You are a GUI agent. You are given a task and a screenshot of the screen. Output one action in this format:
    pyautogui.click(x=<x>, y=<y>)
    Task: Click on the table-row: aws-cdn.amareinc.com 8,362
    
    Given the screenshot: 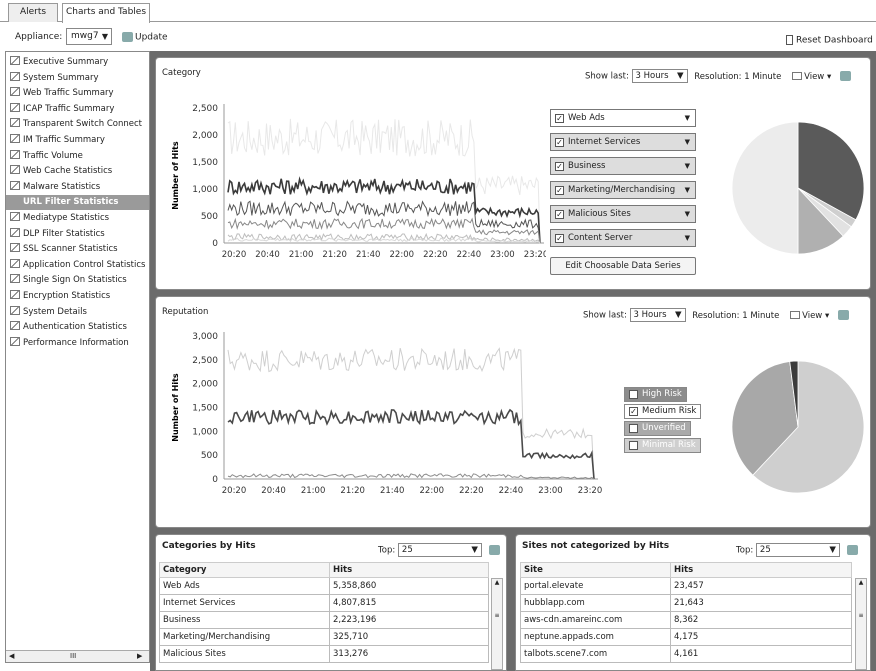 What is the action you would take?
    pyautogui.click(x=686, y=620)
    